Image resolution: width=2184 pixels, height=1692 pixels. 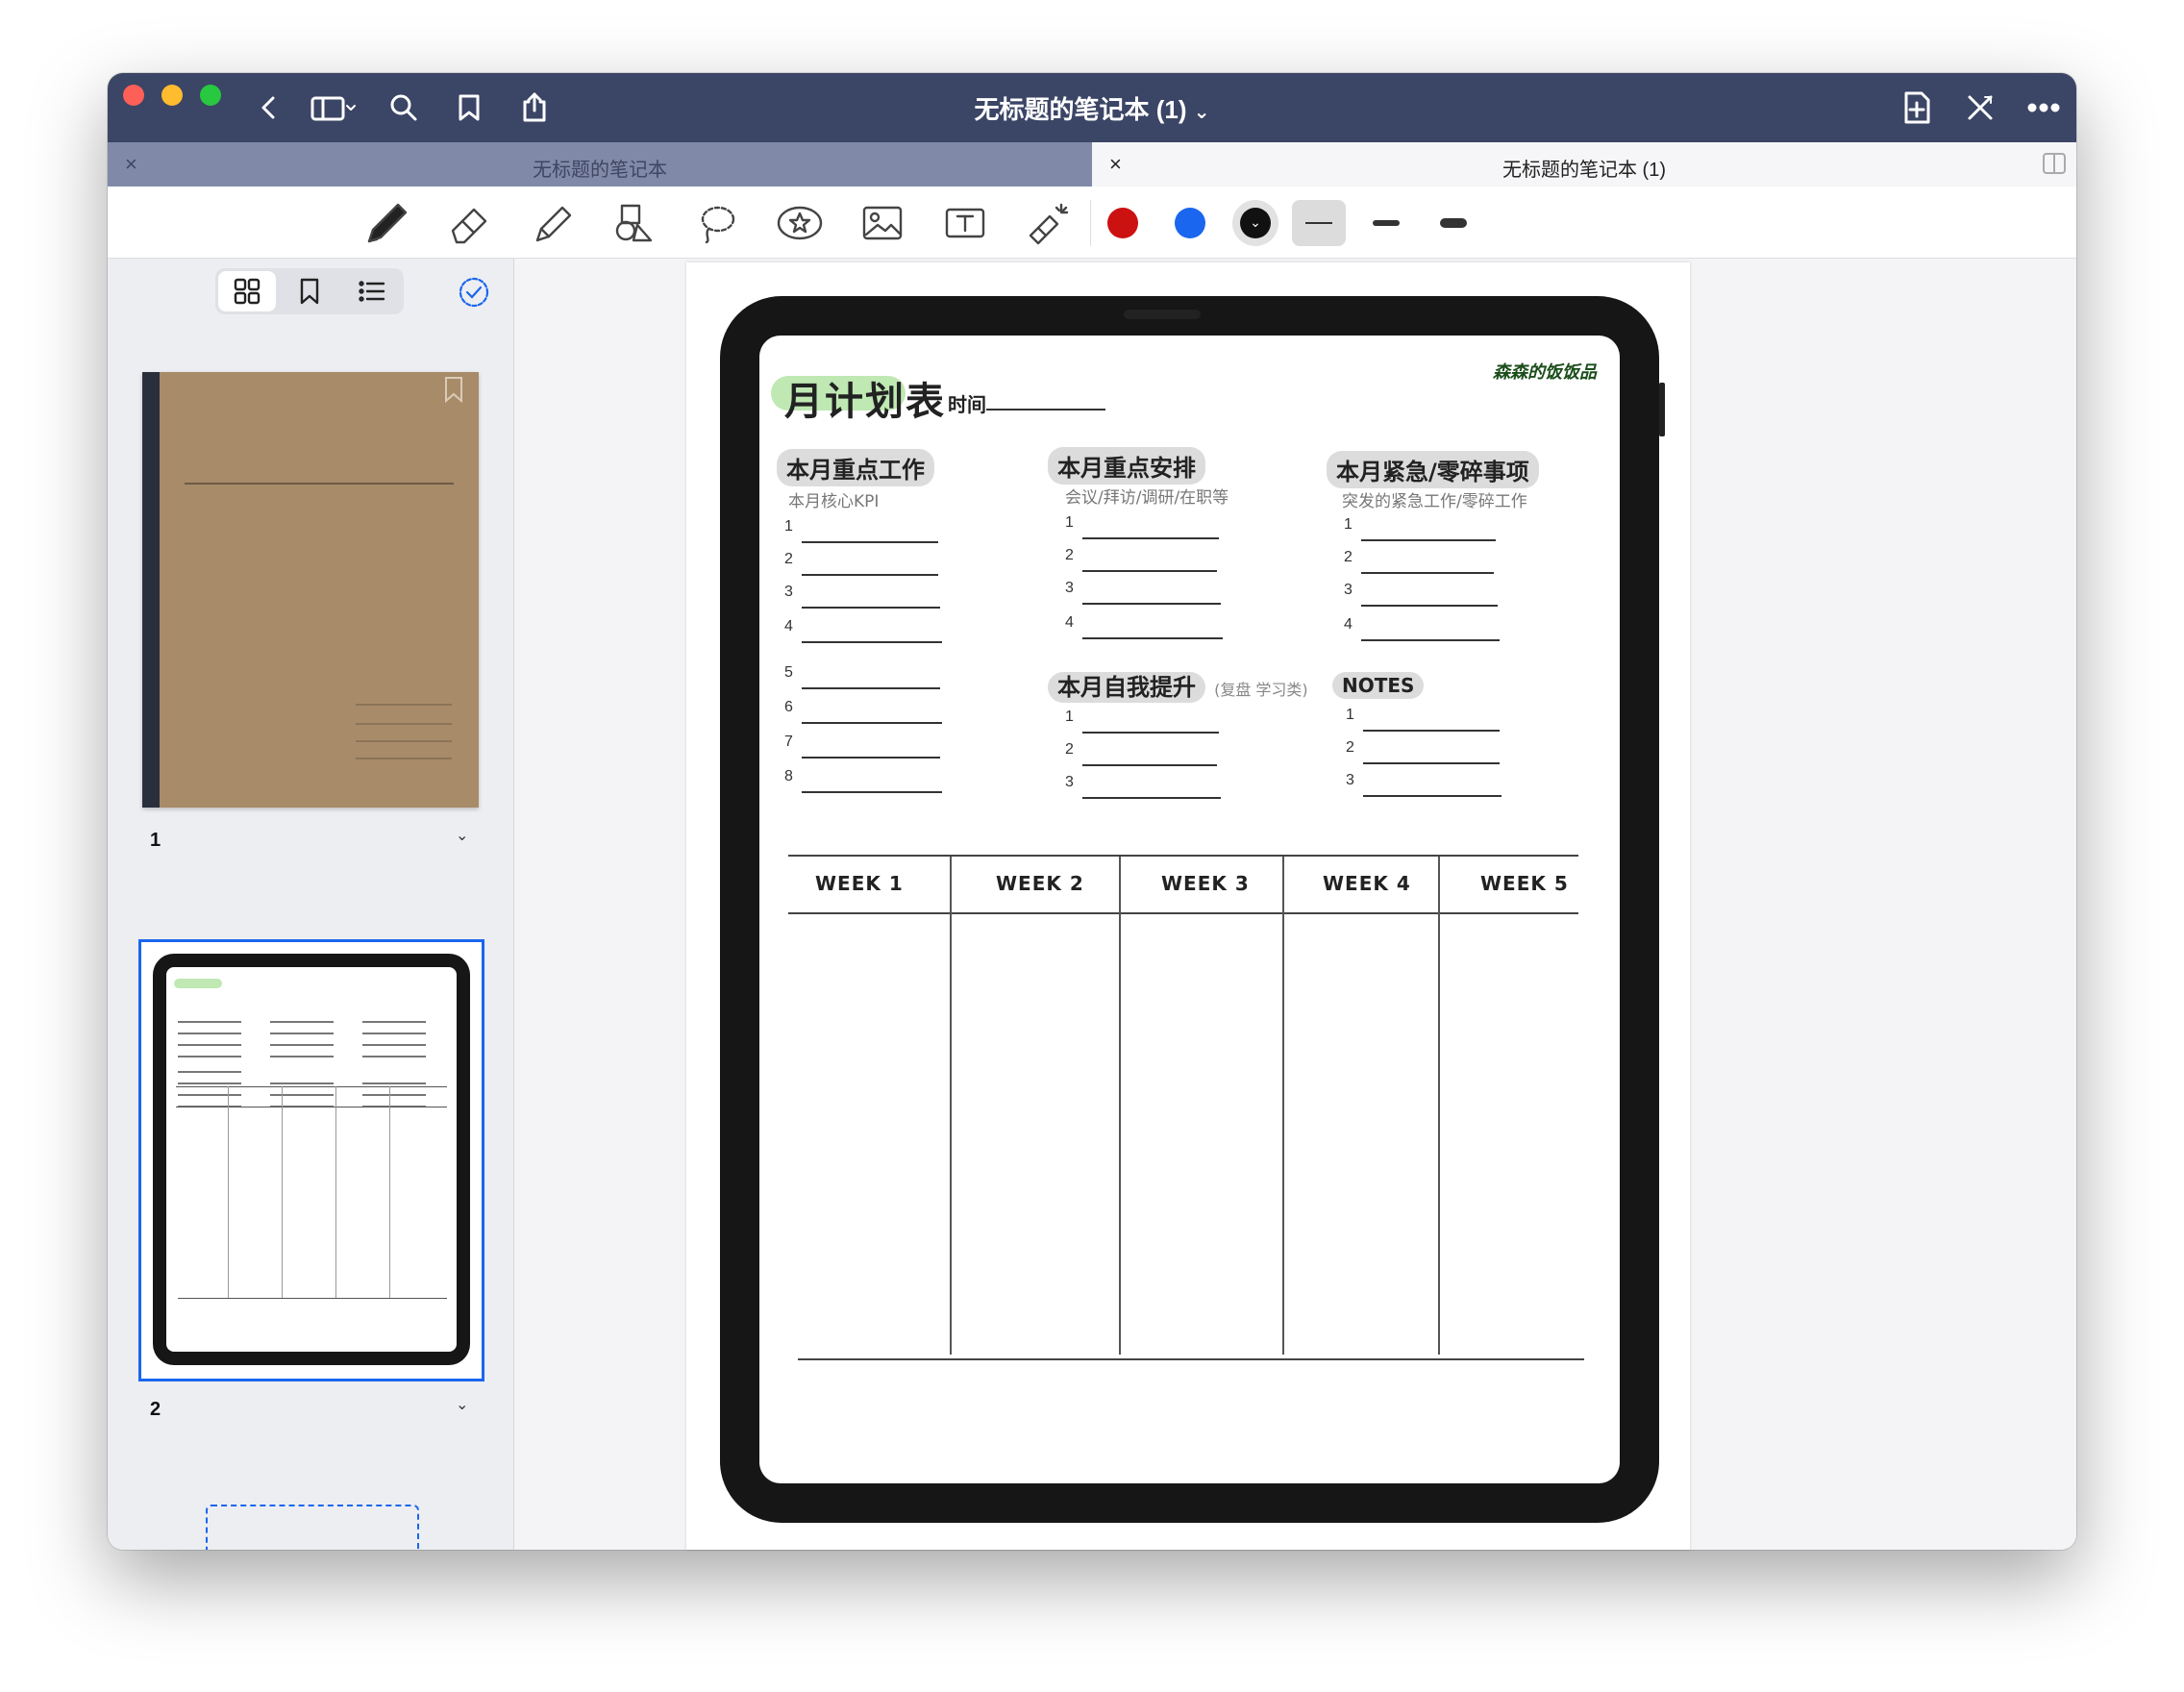 I want to click on collapse-icon, so click(x=1980, y=107).